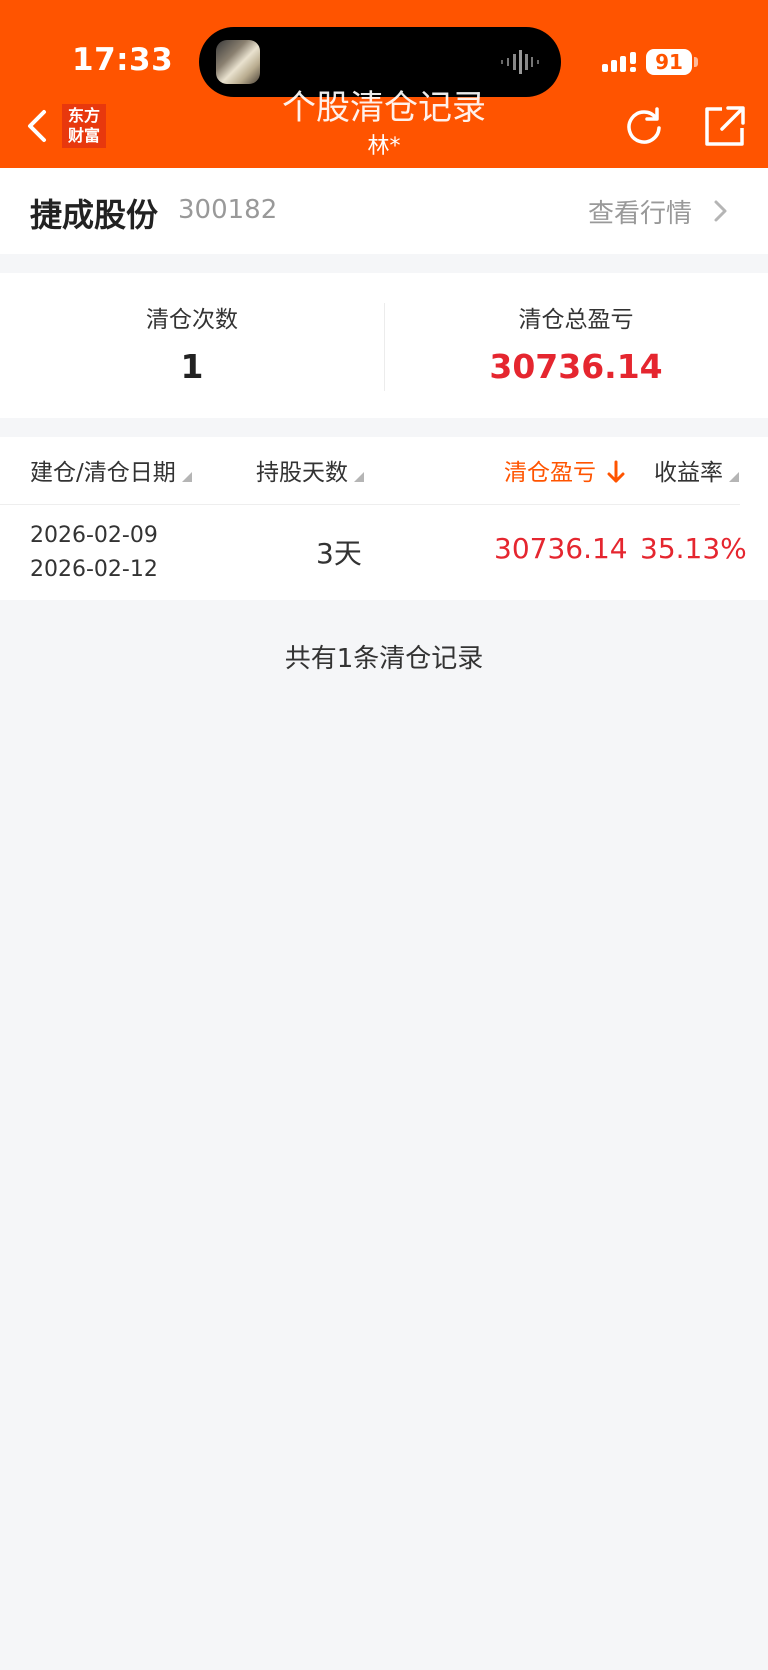  What do you see at coordinates (640, 211) in the screenshot?
I see `view-quote-link: 查看行情` at bounding box center [640, 211].